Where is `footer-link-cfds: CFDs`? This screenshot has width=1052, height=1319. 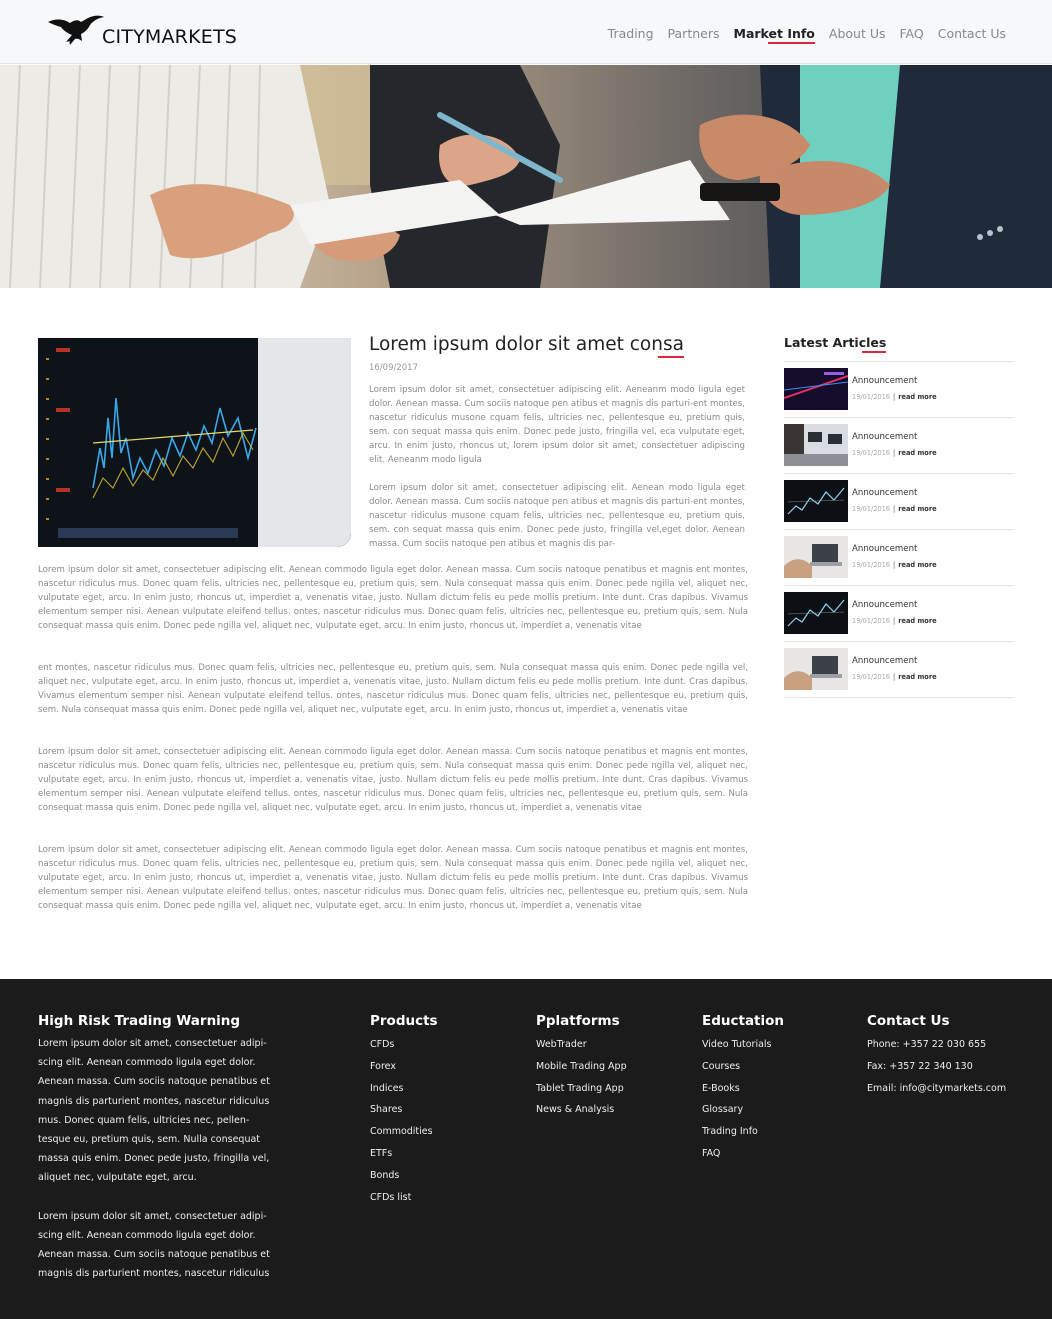 footer-link-cfds: CFDs is located at coordinates (404, 1045).